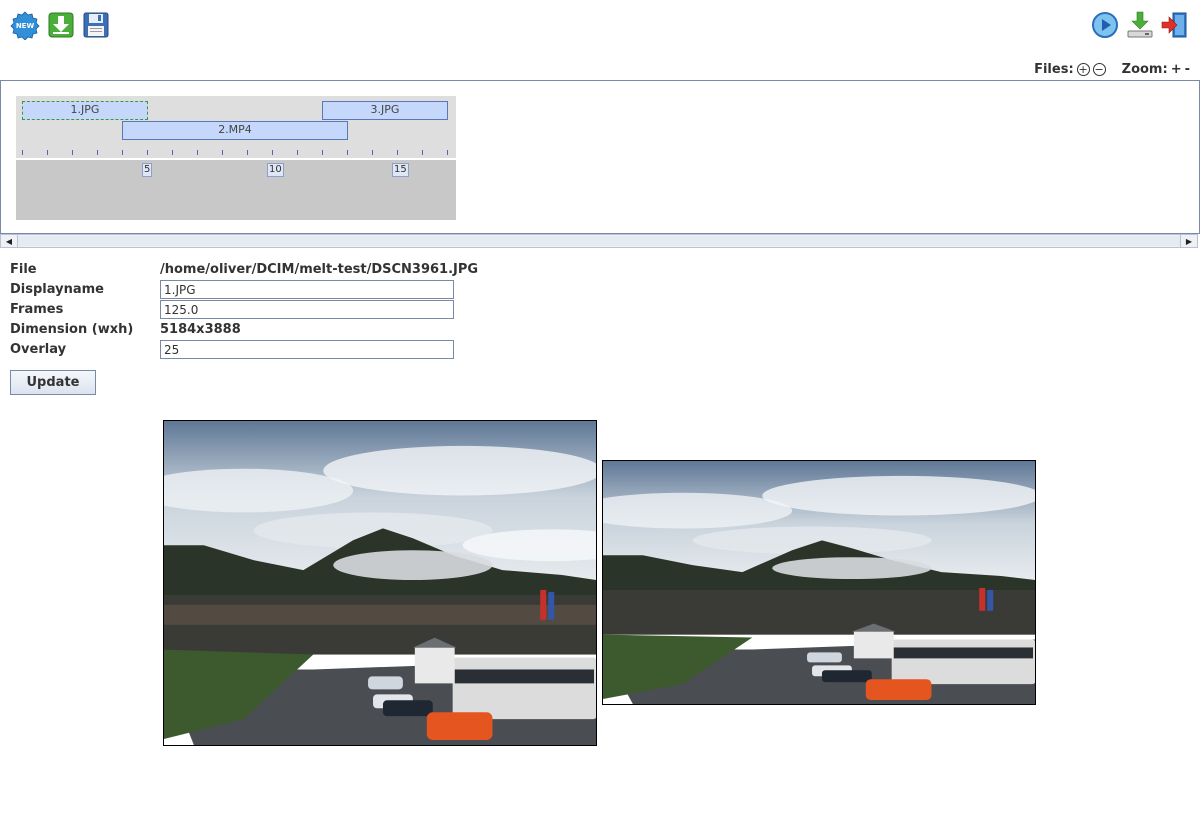 Image resolution: width=1200 pixels, height=815 pixels. I want to click on scrollbar-thumb, so click(599, 241).